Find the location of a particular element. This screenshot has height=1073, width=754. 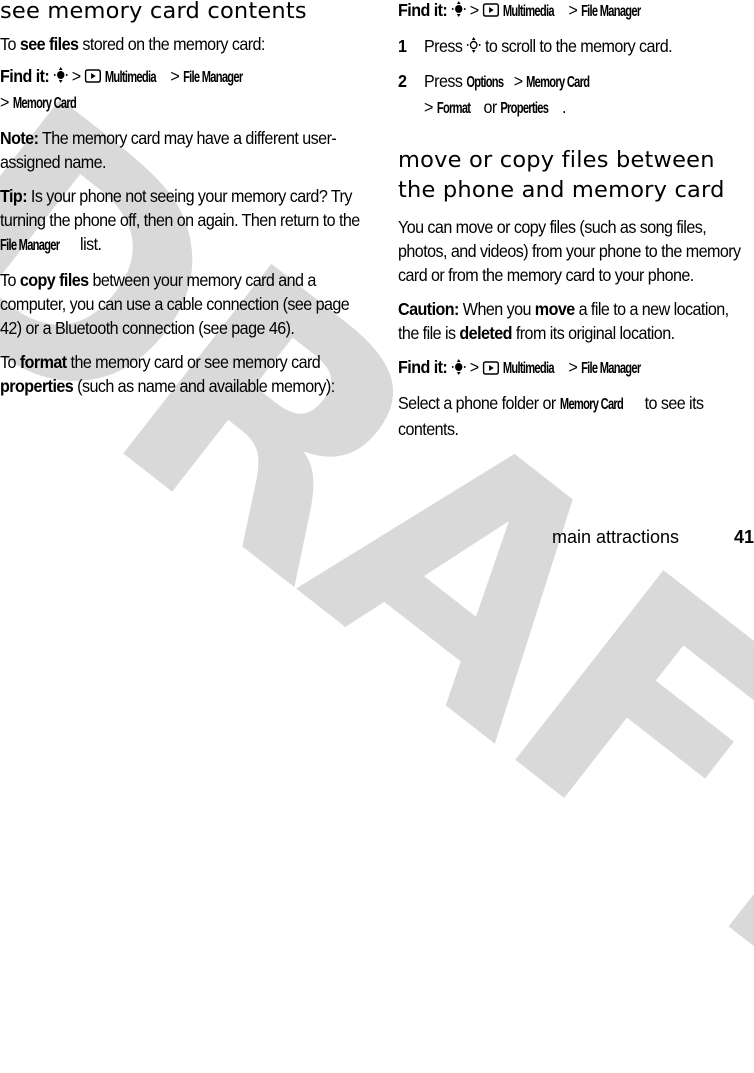

find-it-path-2: Find it: > Multimedia > File Manager is located at coordinates (575, 12).